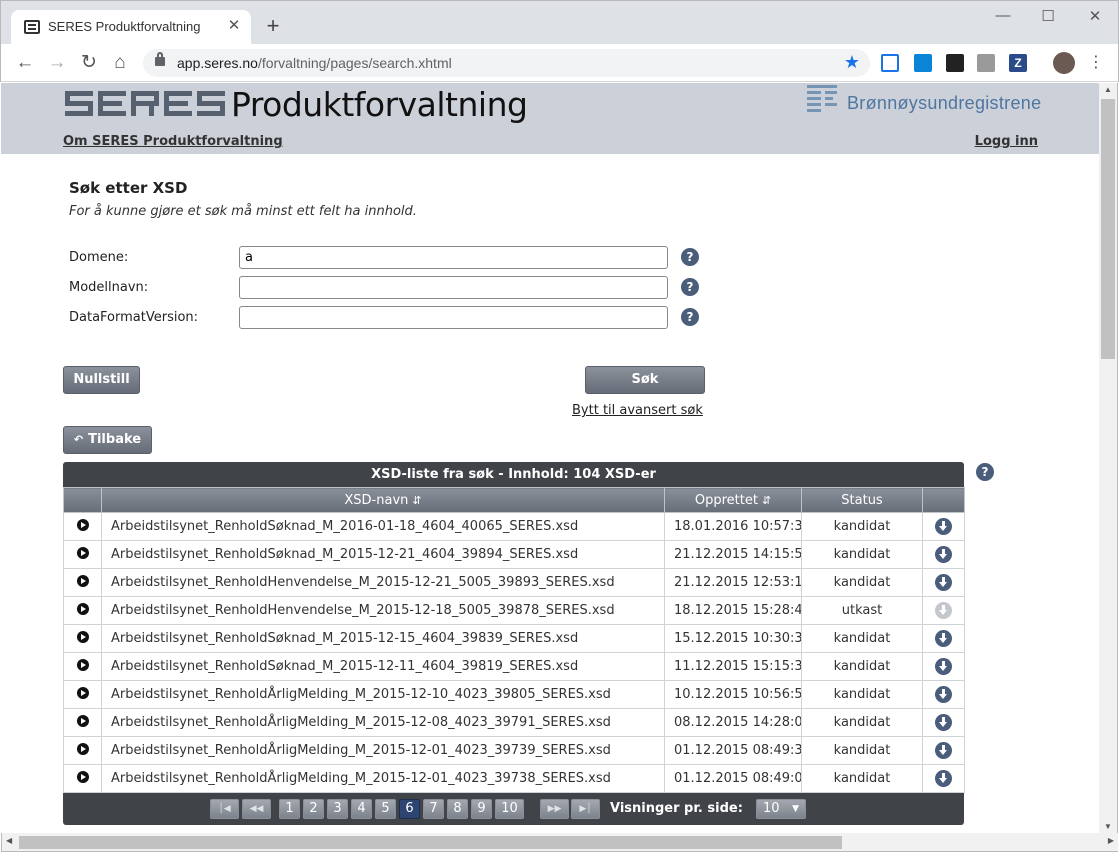 This screenshot has width=1119, height=853. What do you see at coordinates (385, 809) in the screenshot?
I see `page-button: 5` at bounding box center [385, 809].